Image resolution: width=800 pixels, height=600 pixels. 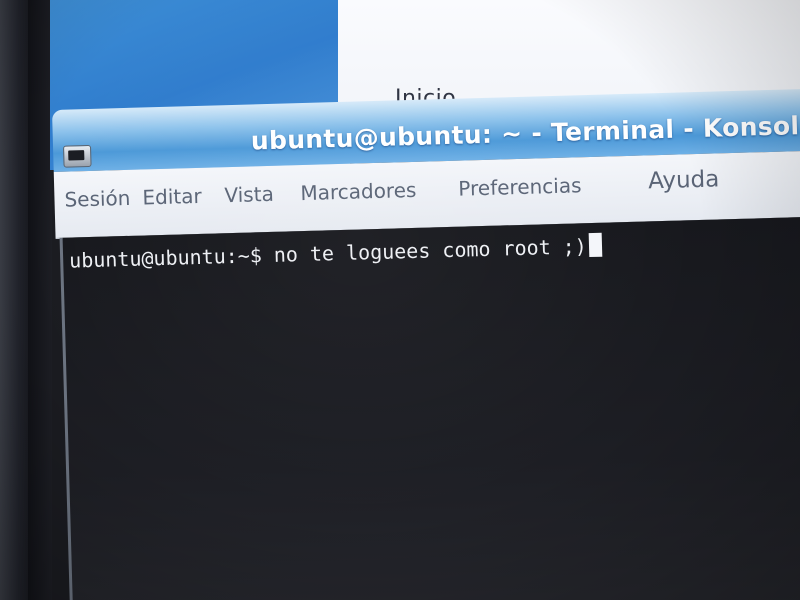 What do you see at coordinates (684, 180) in the screenshot?
I see `menu-ayuda: Ayuda` at bounding box center [684, 180].